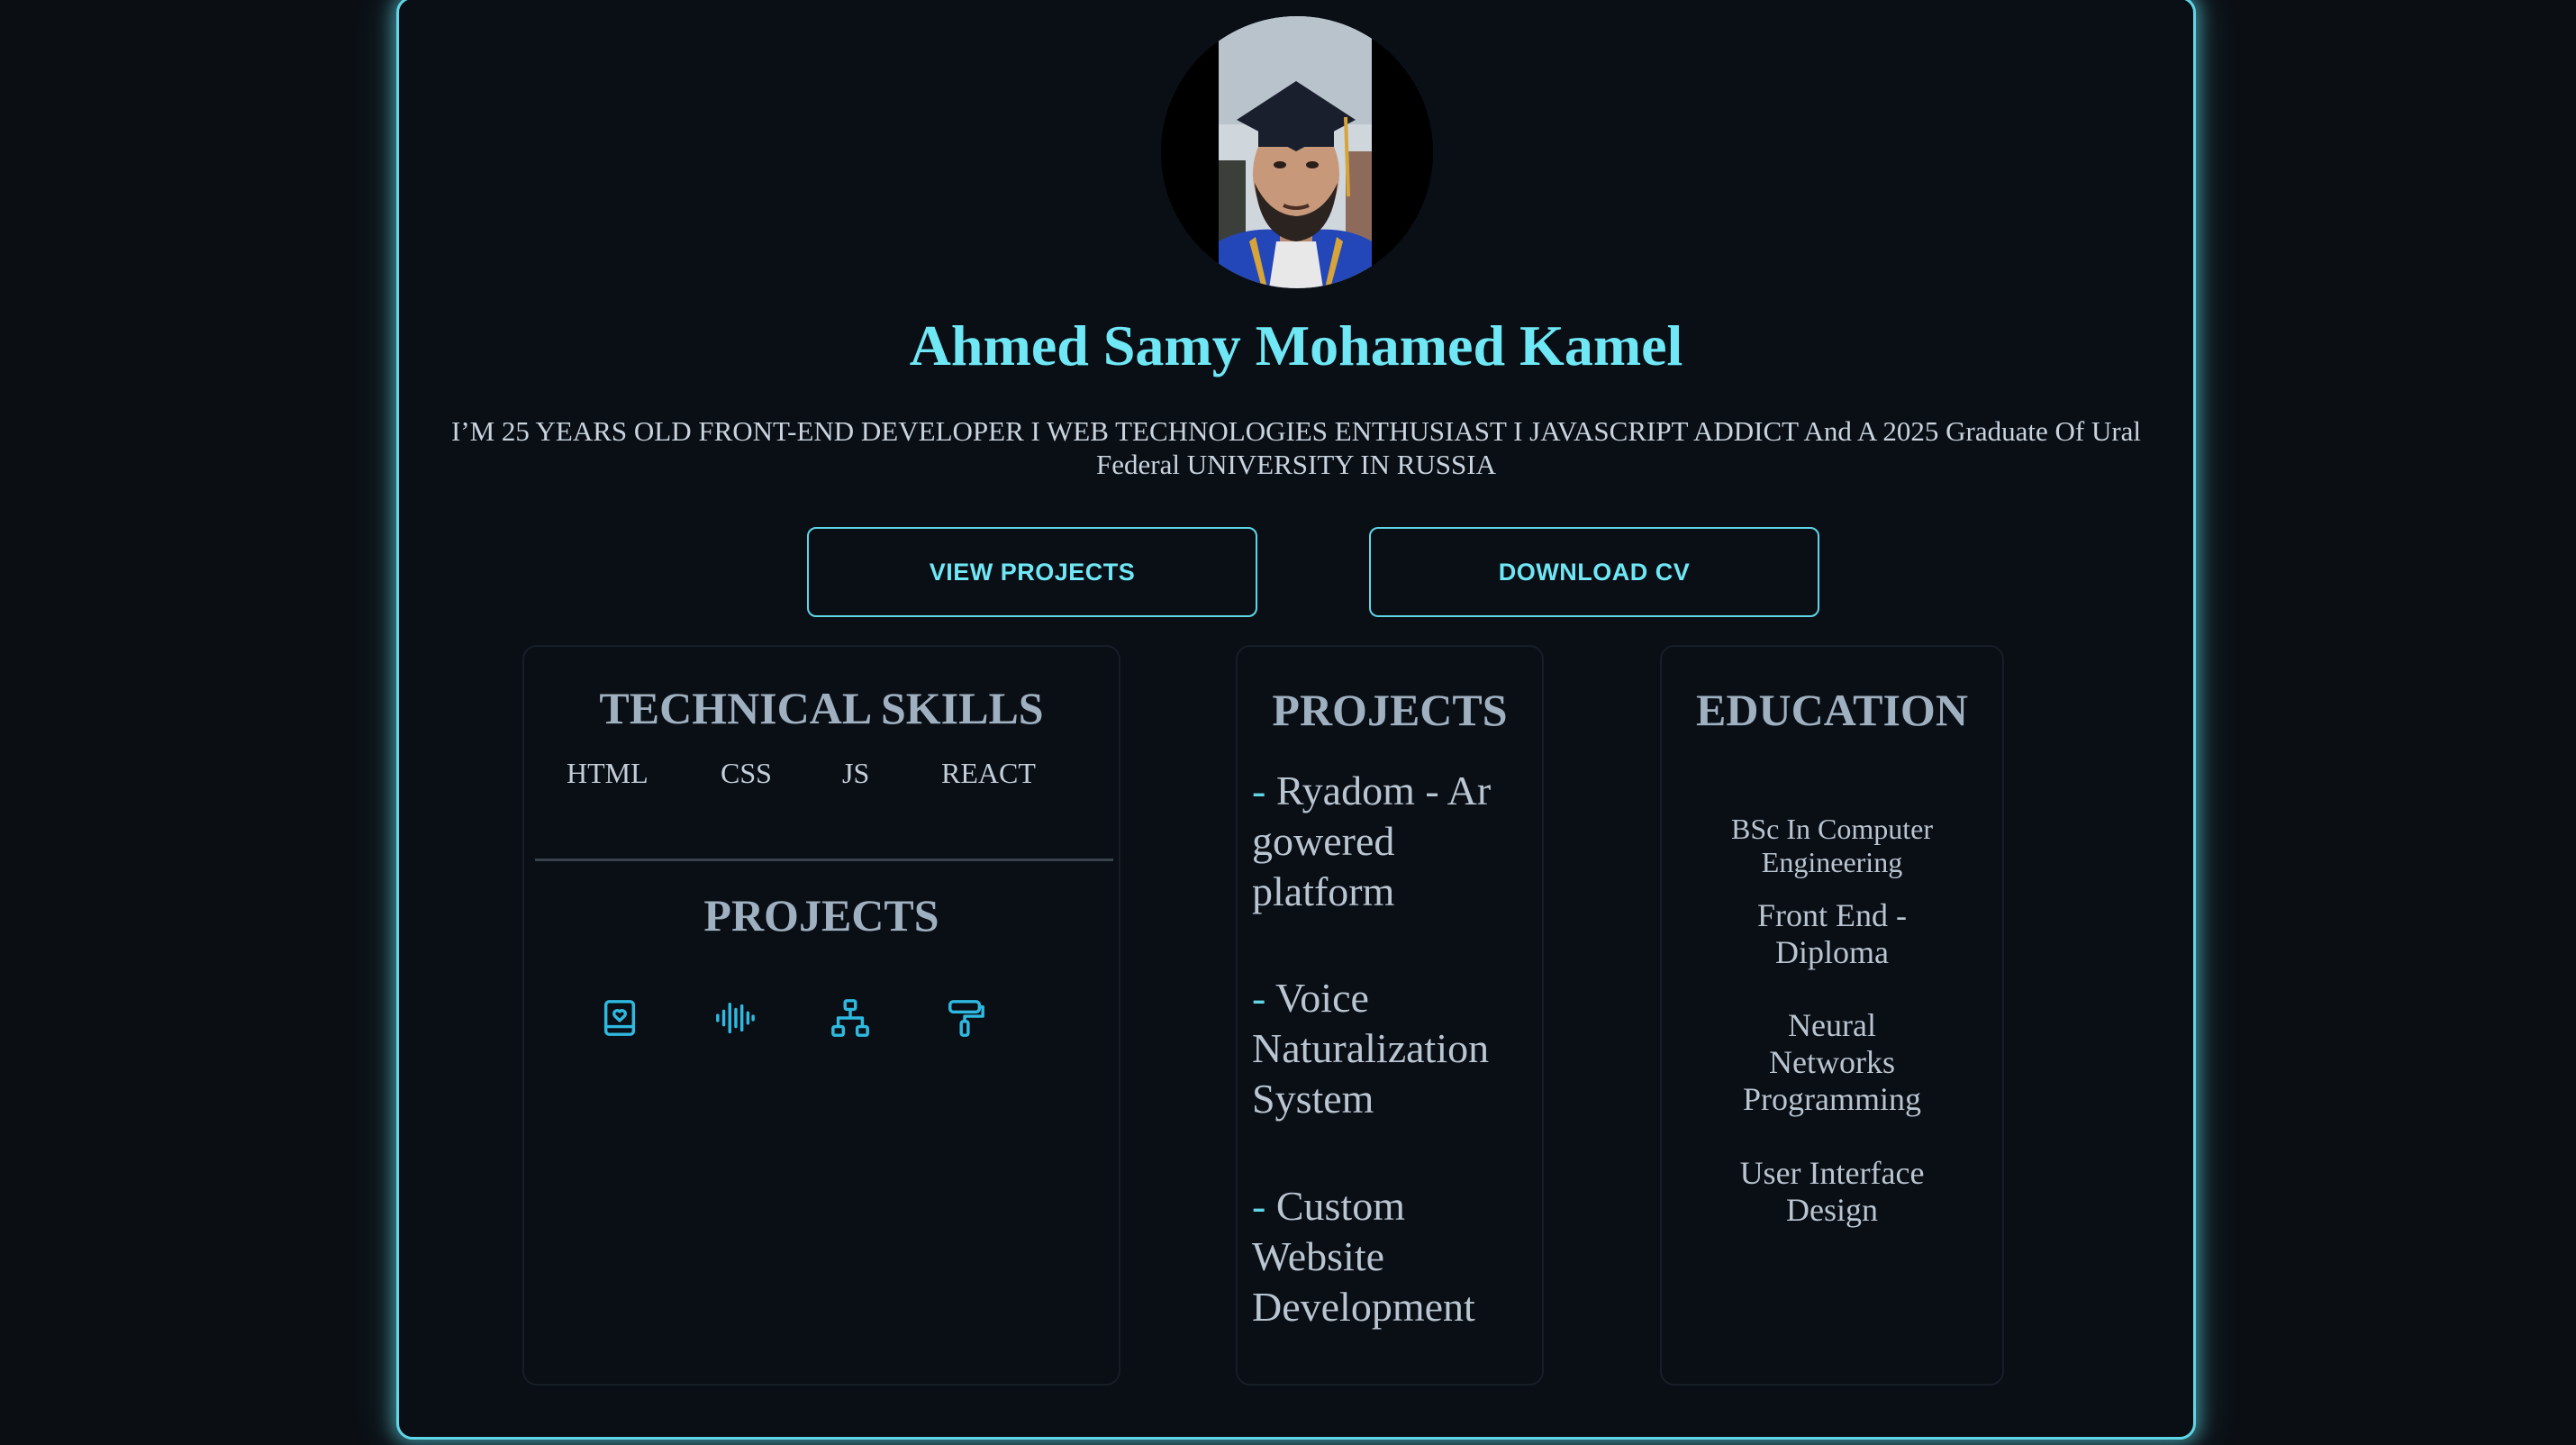 This screenshot has width=2576, height=1445. I want to click on skill-item: REACT, so click(988, 773).